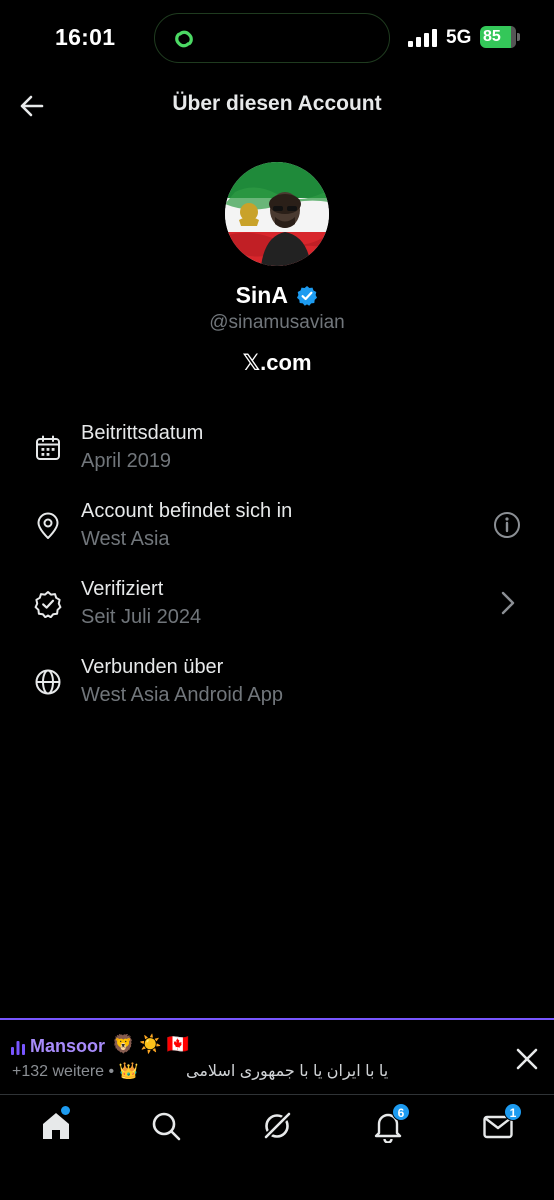 This screenshot has height=1200, width=554. I want to click on info-title: Verbunden über, so click(152, 667).